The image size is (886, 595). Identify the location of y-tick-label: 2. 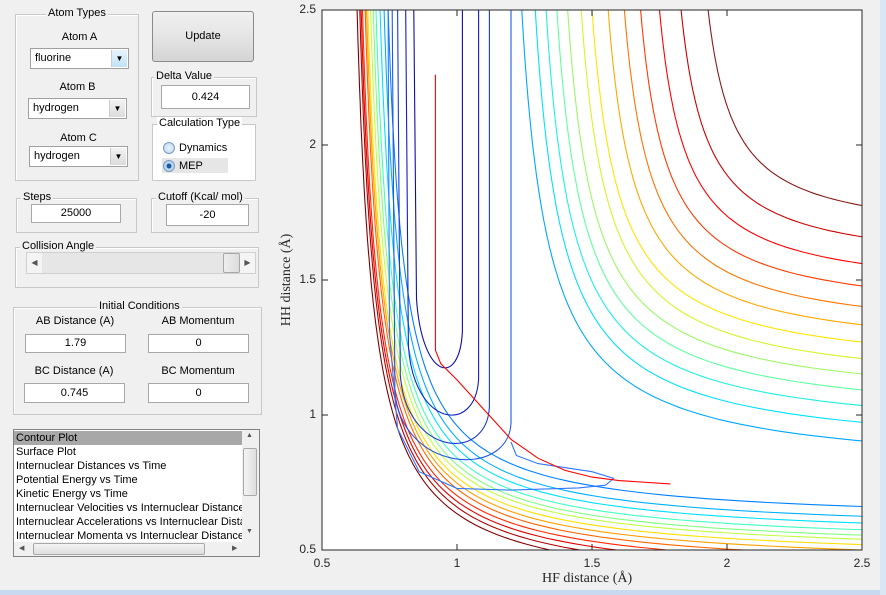
(312, 144).